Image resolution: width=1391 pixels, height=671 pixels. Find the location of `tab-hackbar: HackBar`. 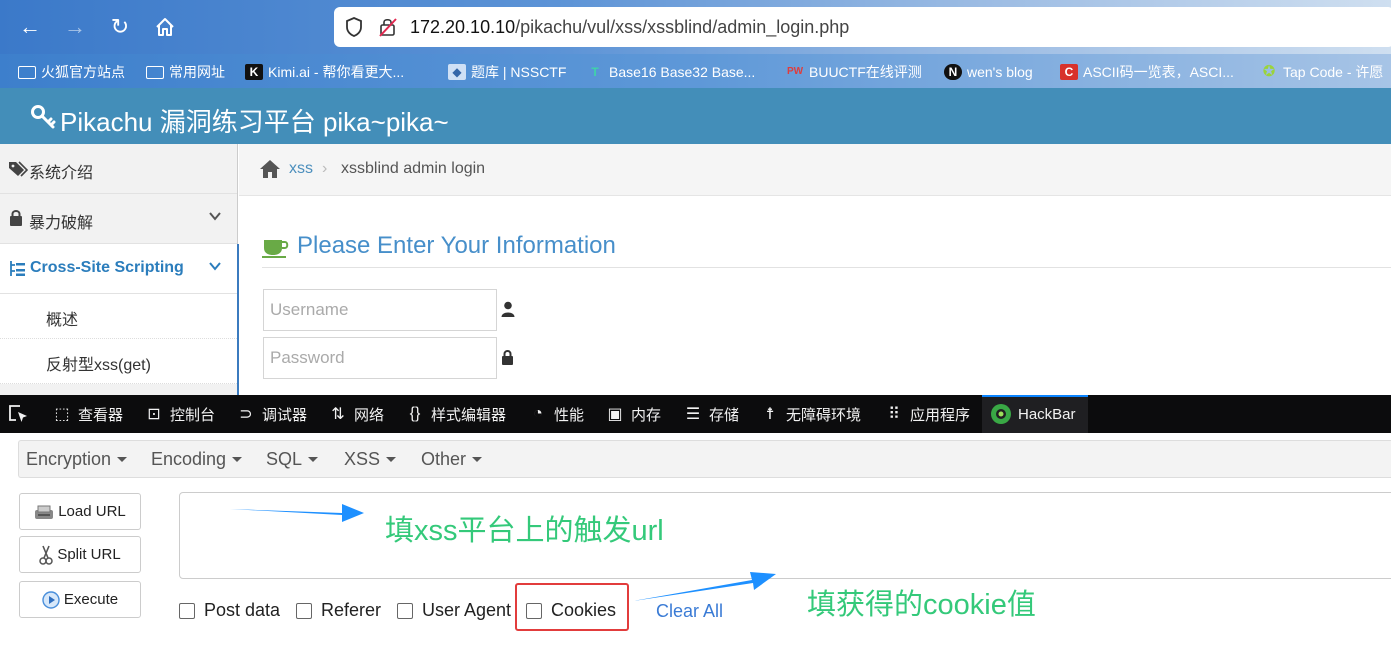

tab-hackbar: HackBar is located at coordinates (1035, 414).